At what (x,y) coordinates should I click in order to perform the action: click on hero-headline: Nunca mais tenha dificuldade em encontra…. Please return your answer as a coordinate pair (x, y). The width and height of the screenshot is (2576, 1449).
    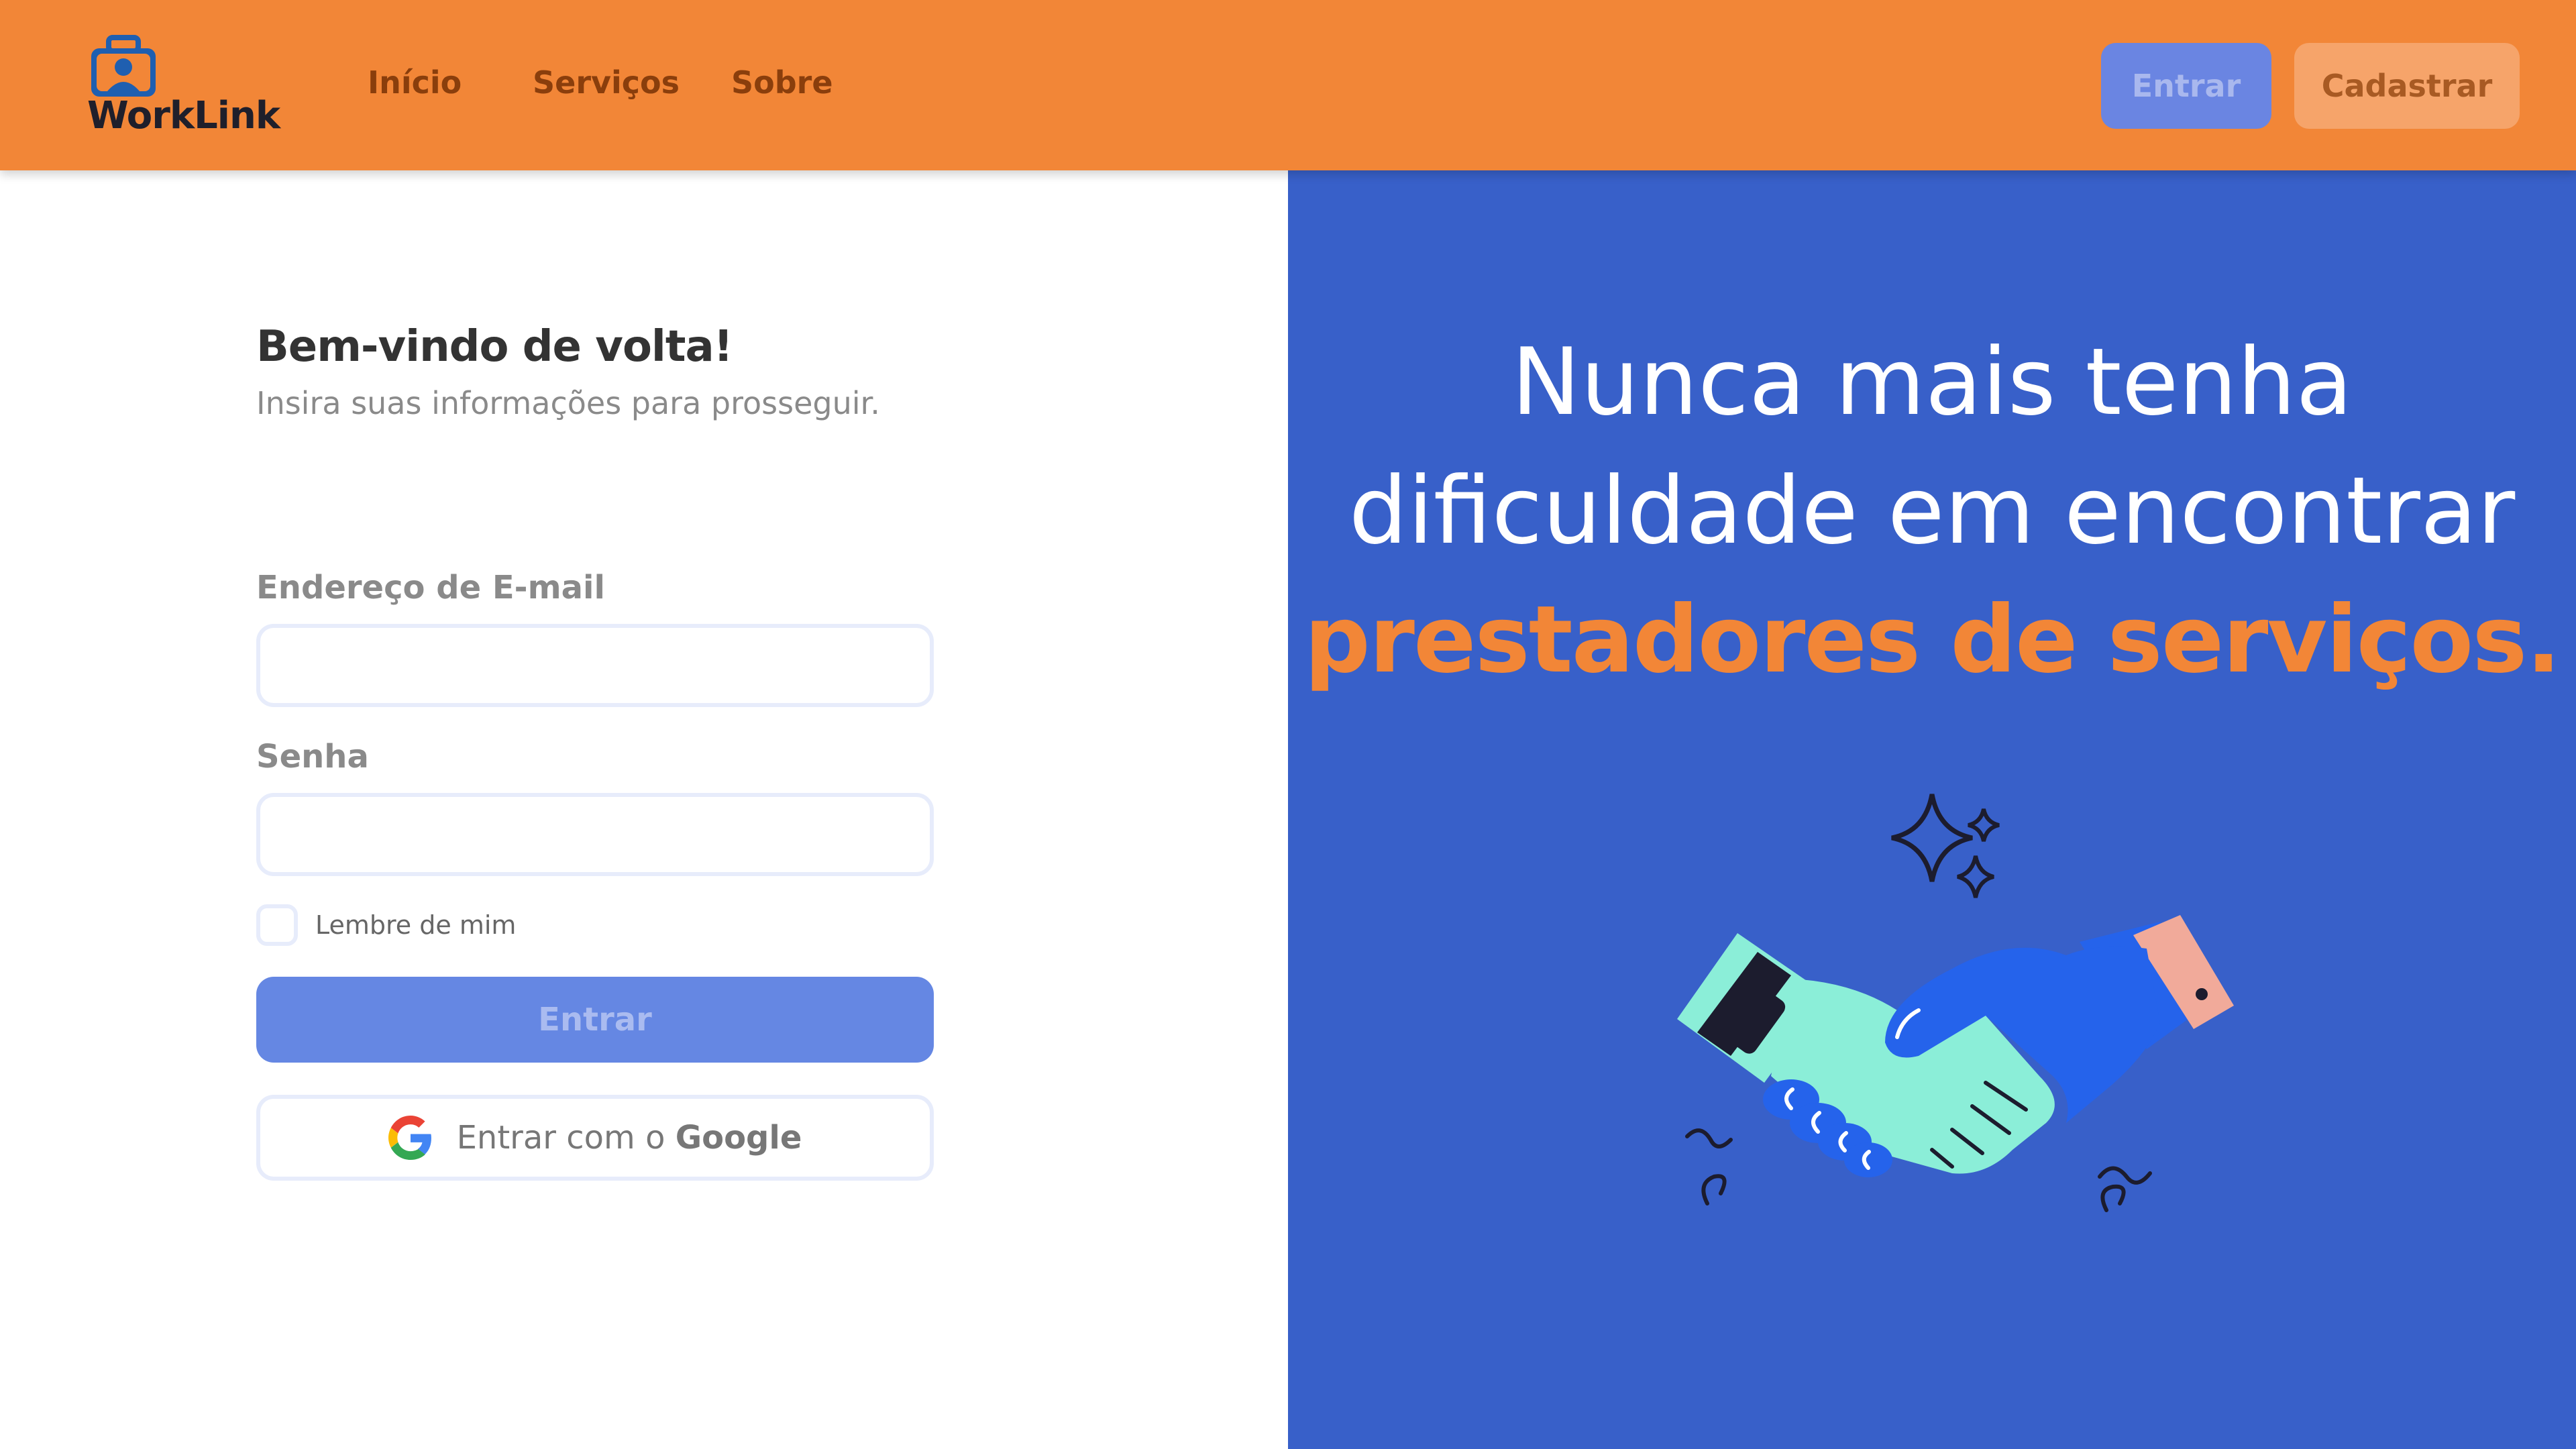
    Looking at the image, I should click on (1932, 511).